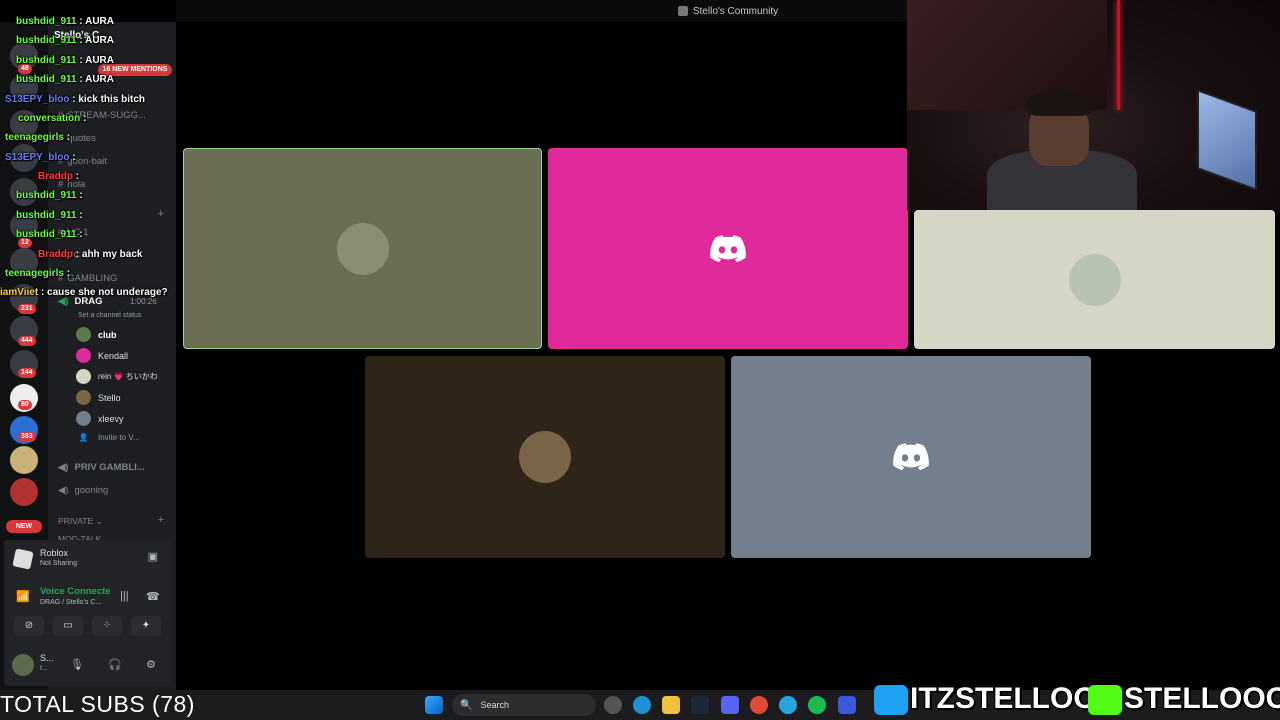  I want to click on roblox-taskbar-icon, so click(847, 705).